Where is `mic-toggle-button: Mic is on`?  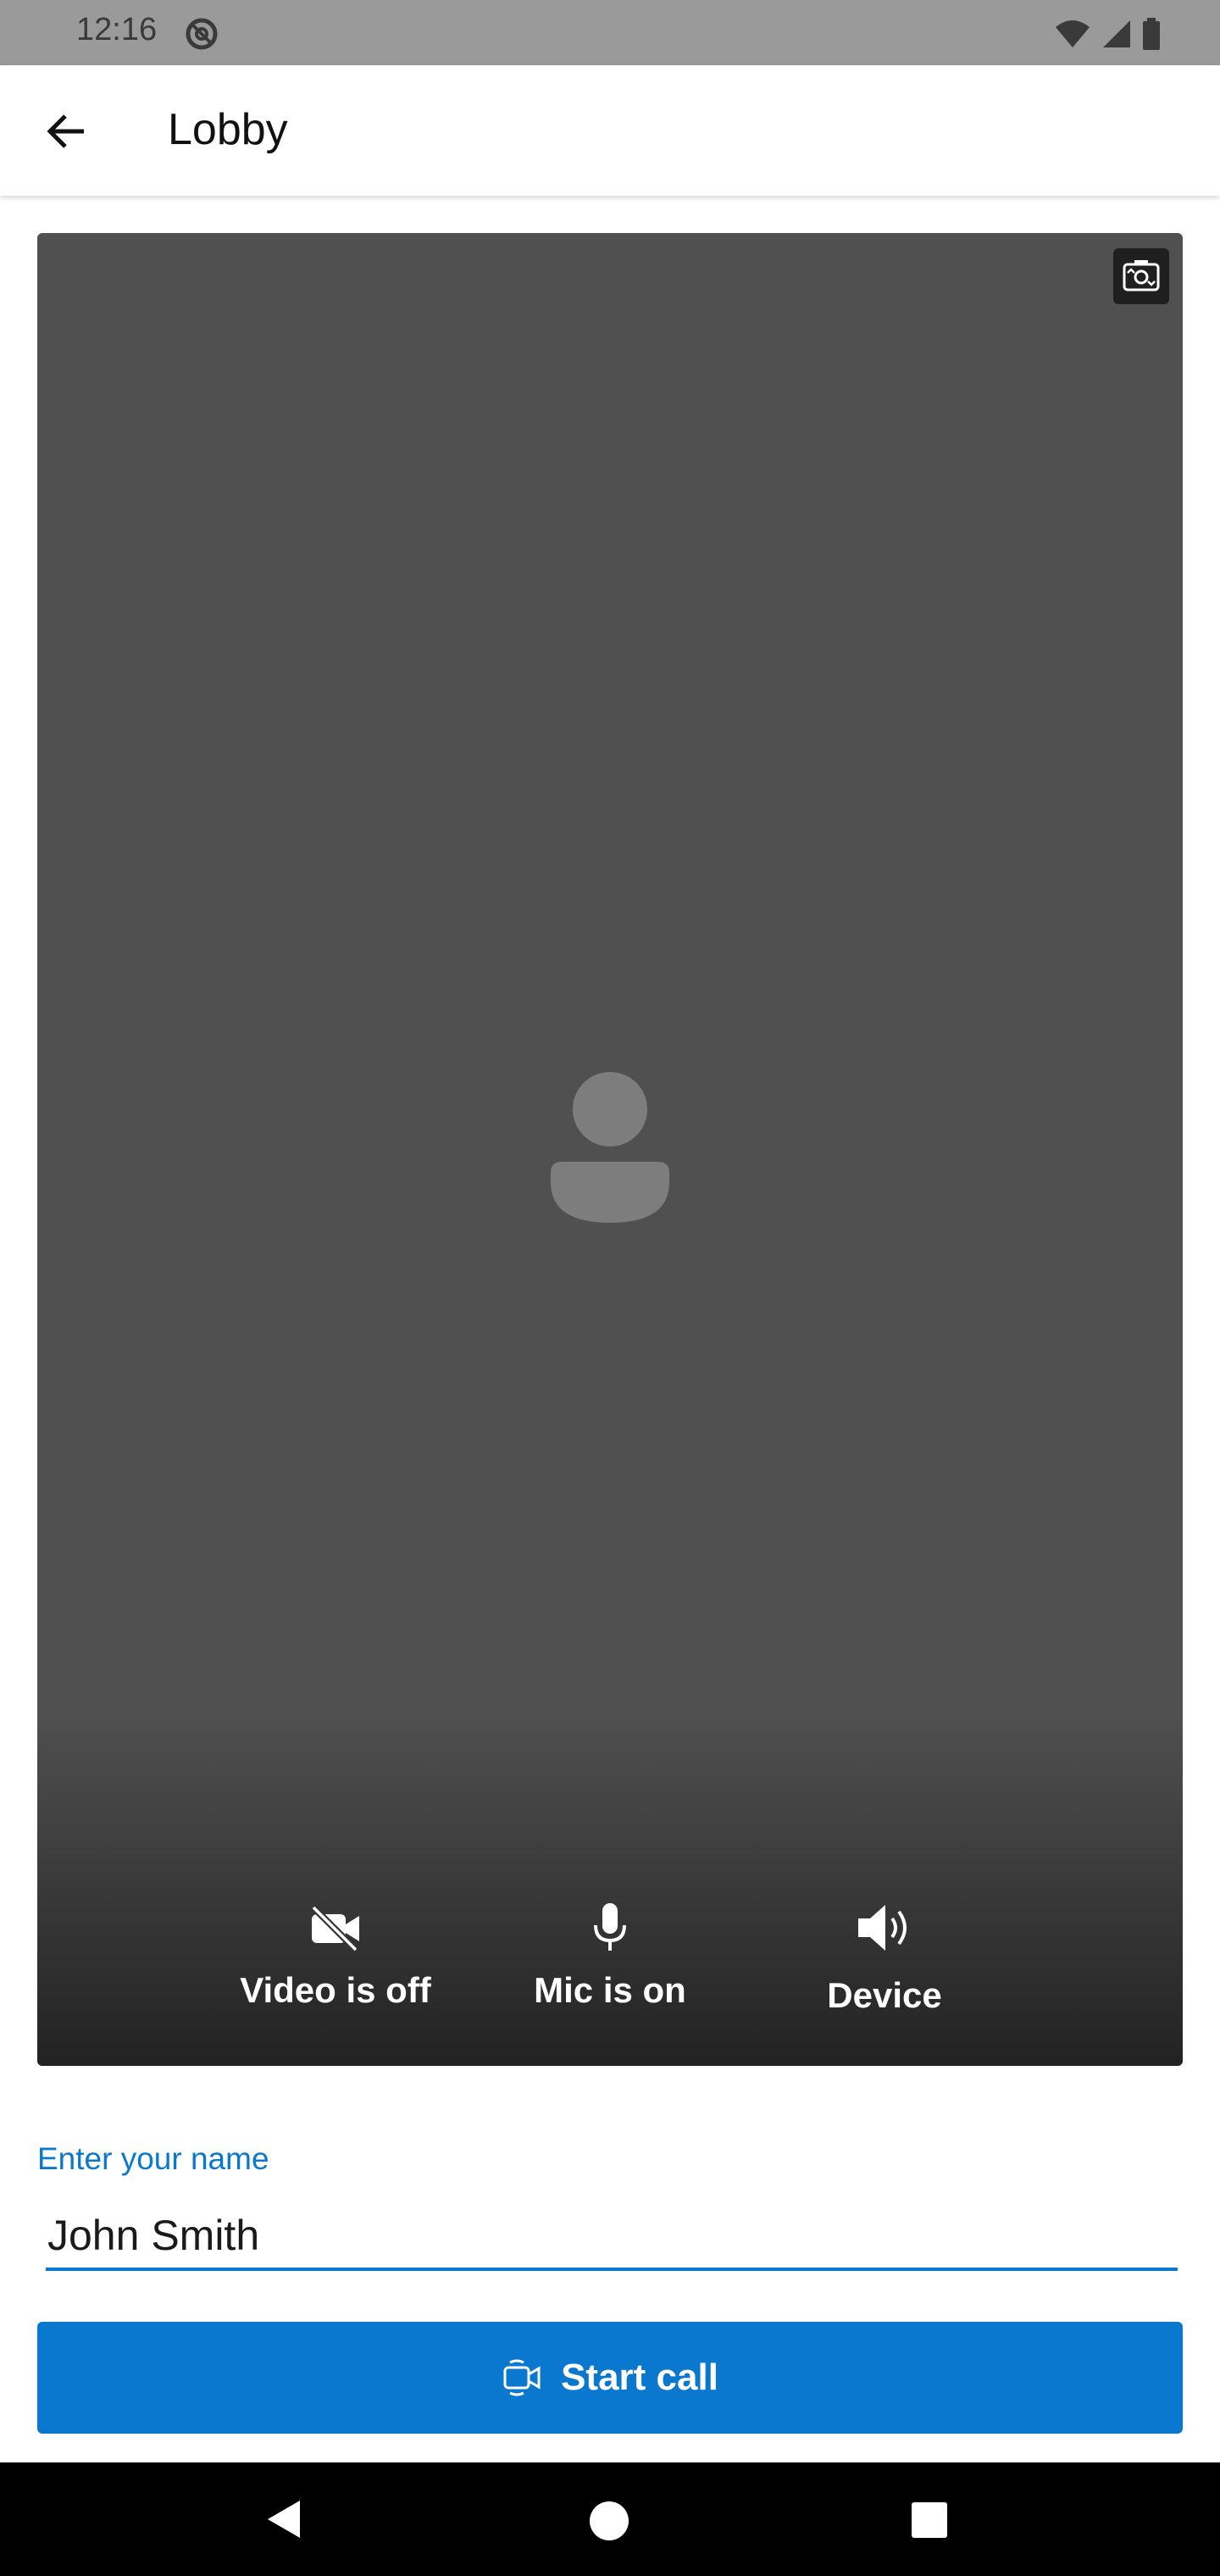 mic-toggle-button: Mic is on is located at coordinates (610, 1952).